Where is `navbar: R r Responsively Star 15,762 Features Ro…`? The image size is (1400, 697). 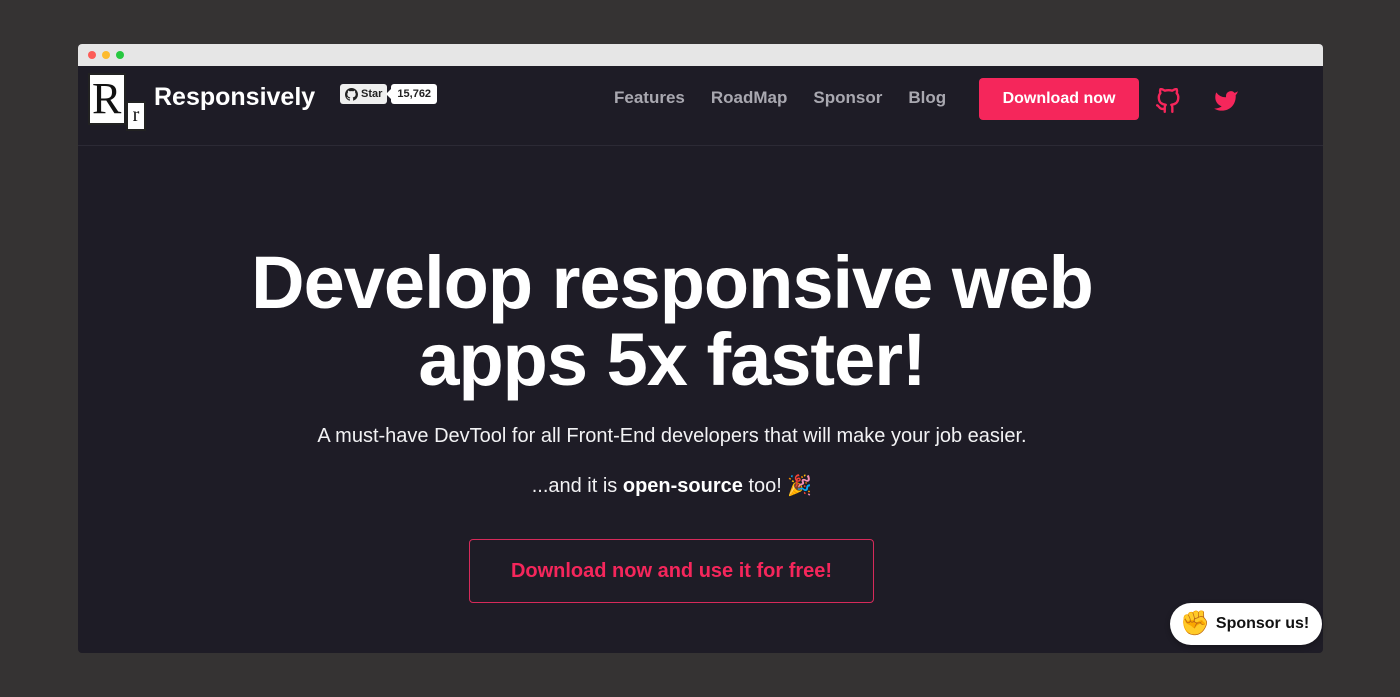
navbar: R r Responsively Star 15,762 Features Ro… is located at coordinates (700, 106).